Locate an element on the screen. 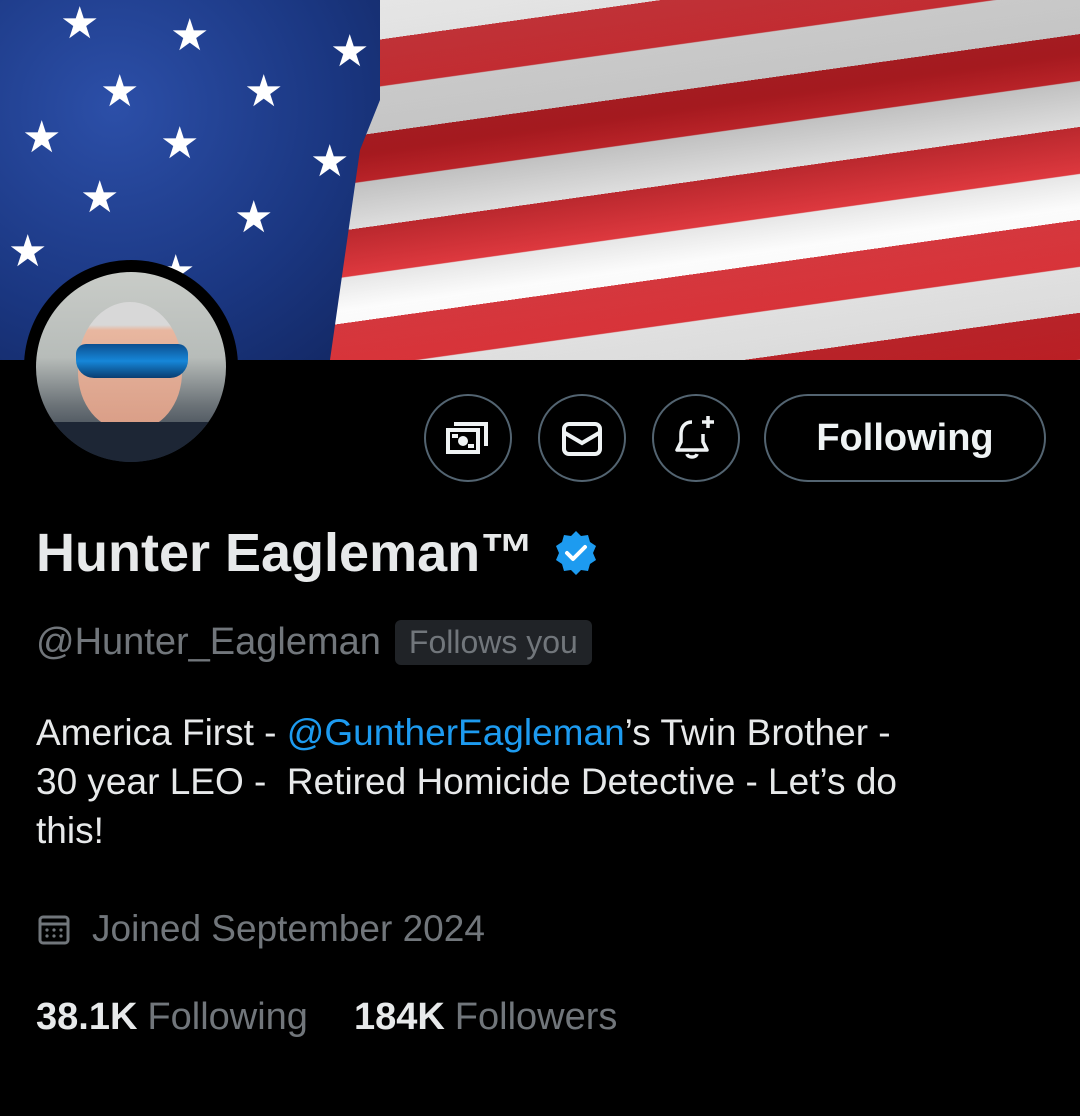 This screenshot has height=1116, width=1080. notifications-button is located at coordinates (696, 438).